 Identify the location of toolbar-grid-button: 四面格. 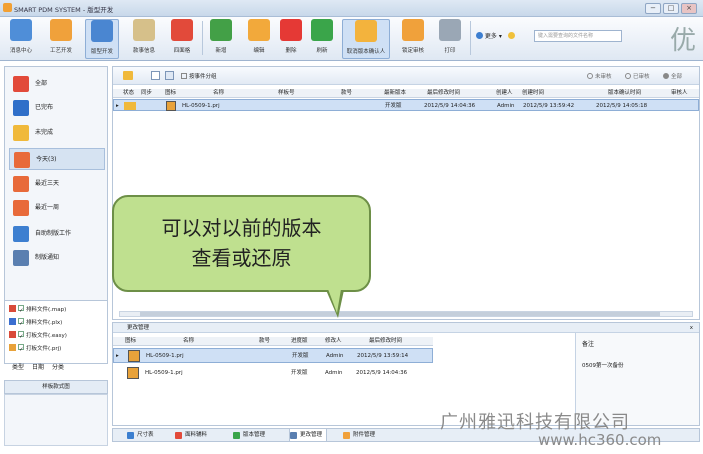
(182, 39).